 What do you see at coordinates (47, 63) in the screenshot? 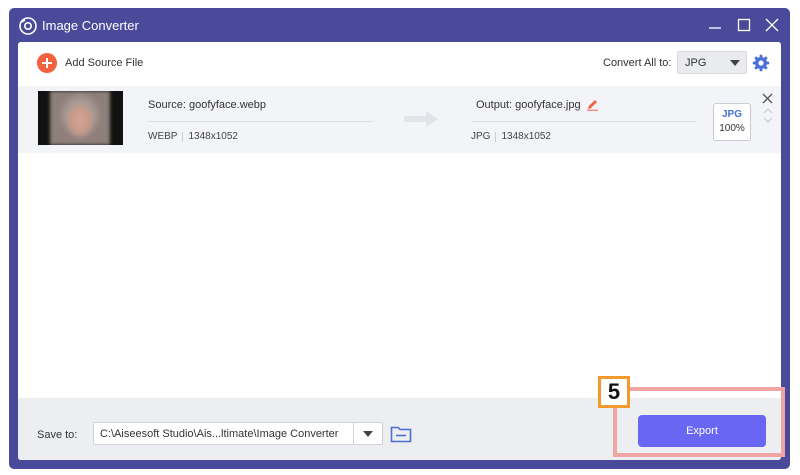
I see `plus-icon` at bounding box center [47, 63].